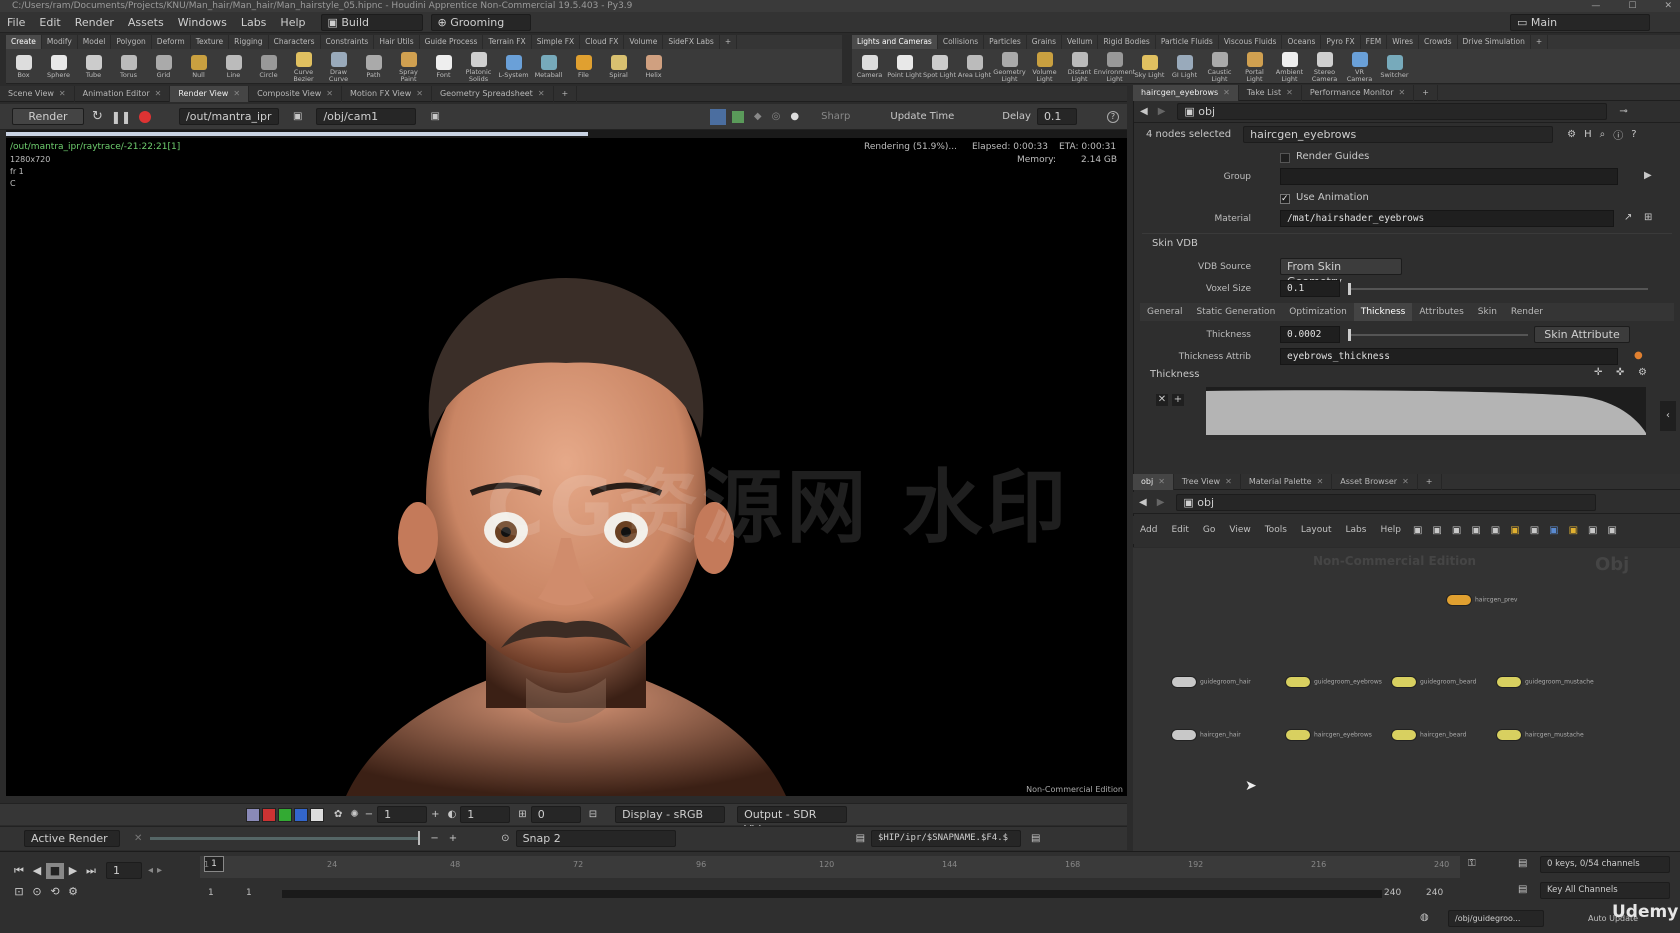 The width and height of the screenshot is (1680, 933). I want to click on snapshot-name-field: Snap 2, so click(595, 838).